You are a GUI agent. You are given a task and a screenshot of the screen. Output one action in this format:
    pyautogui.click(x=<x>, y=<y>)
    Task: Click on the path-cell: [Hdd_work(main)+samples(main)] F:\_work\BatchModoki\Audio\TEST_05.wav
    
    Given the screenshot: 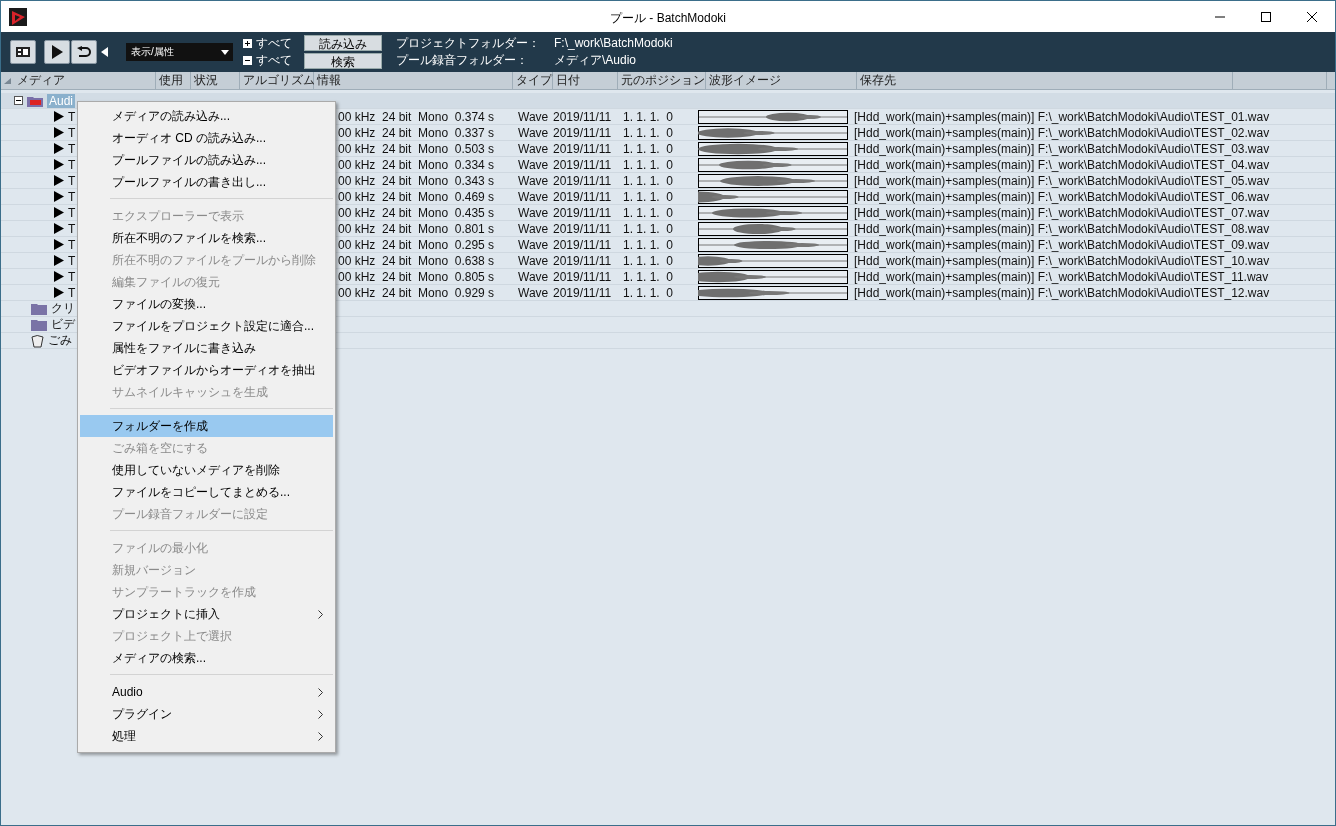 What is the action you would take?
    pyautogui.click(x=1062, y=180)
    